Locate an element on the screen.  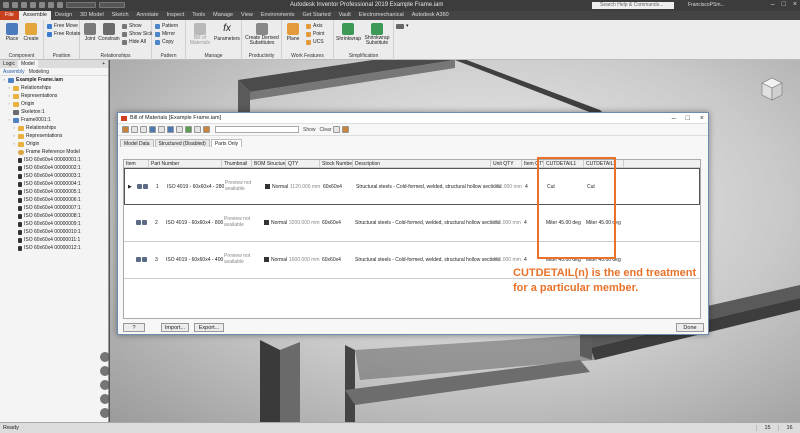
tree-node: ISO 60x60x4 00000005:1 is located at coordinates (54, 192).